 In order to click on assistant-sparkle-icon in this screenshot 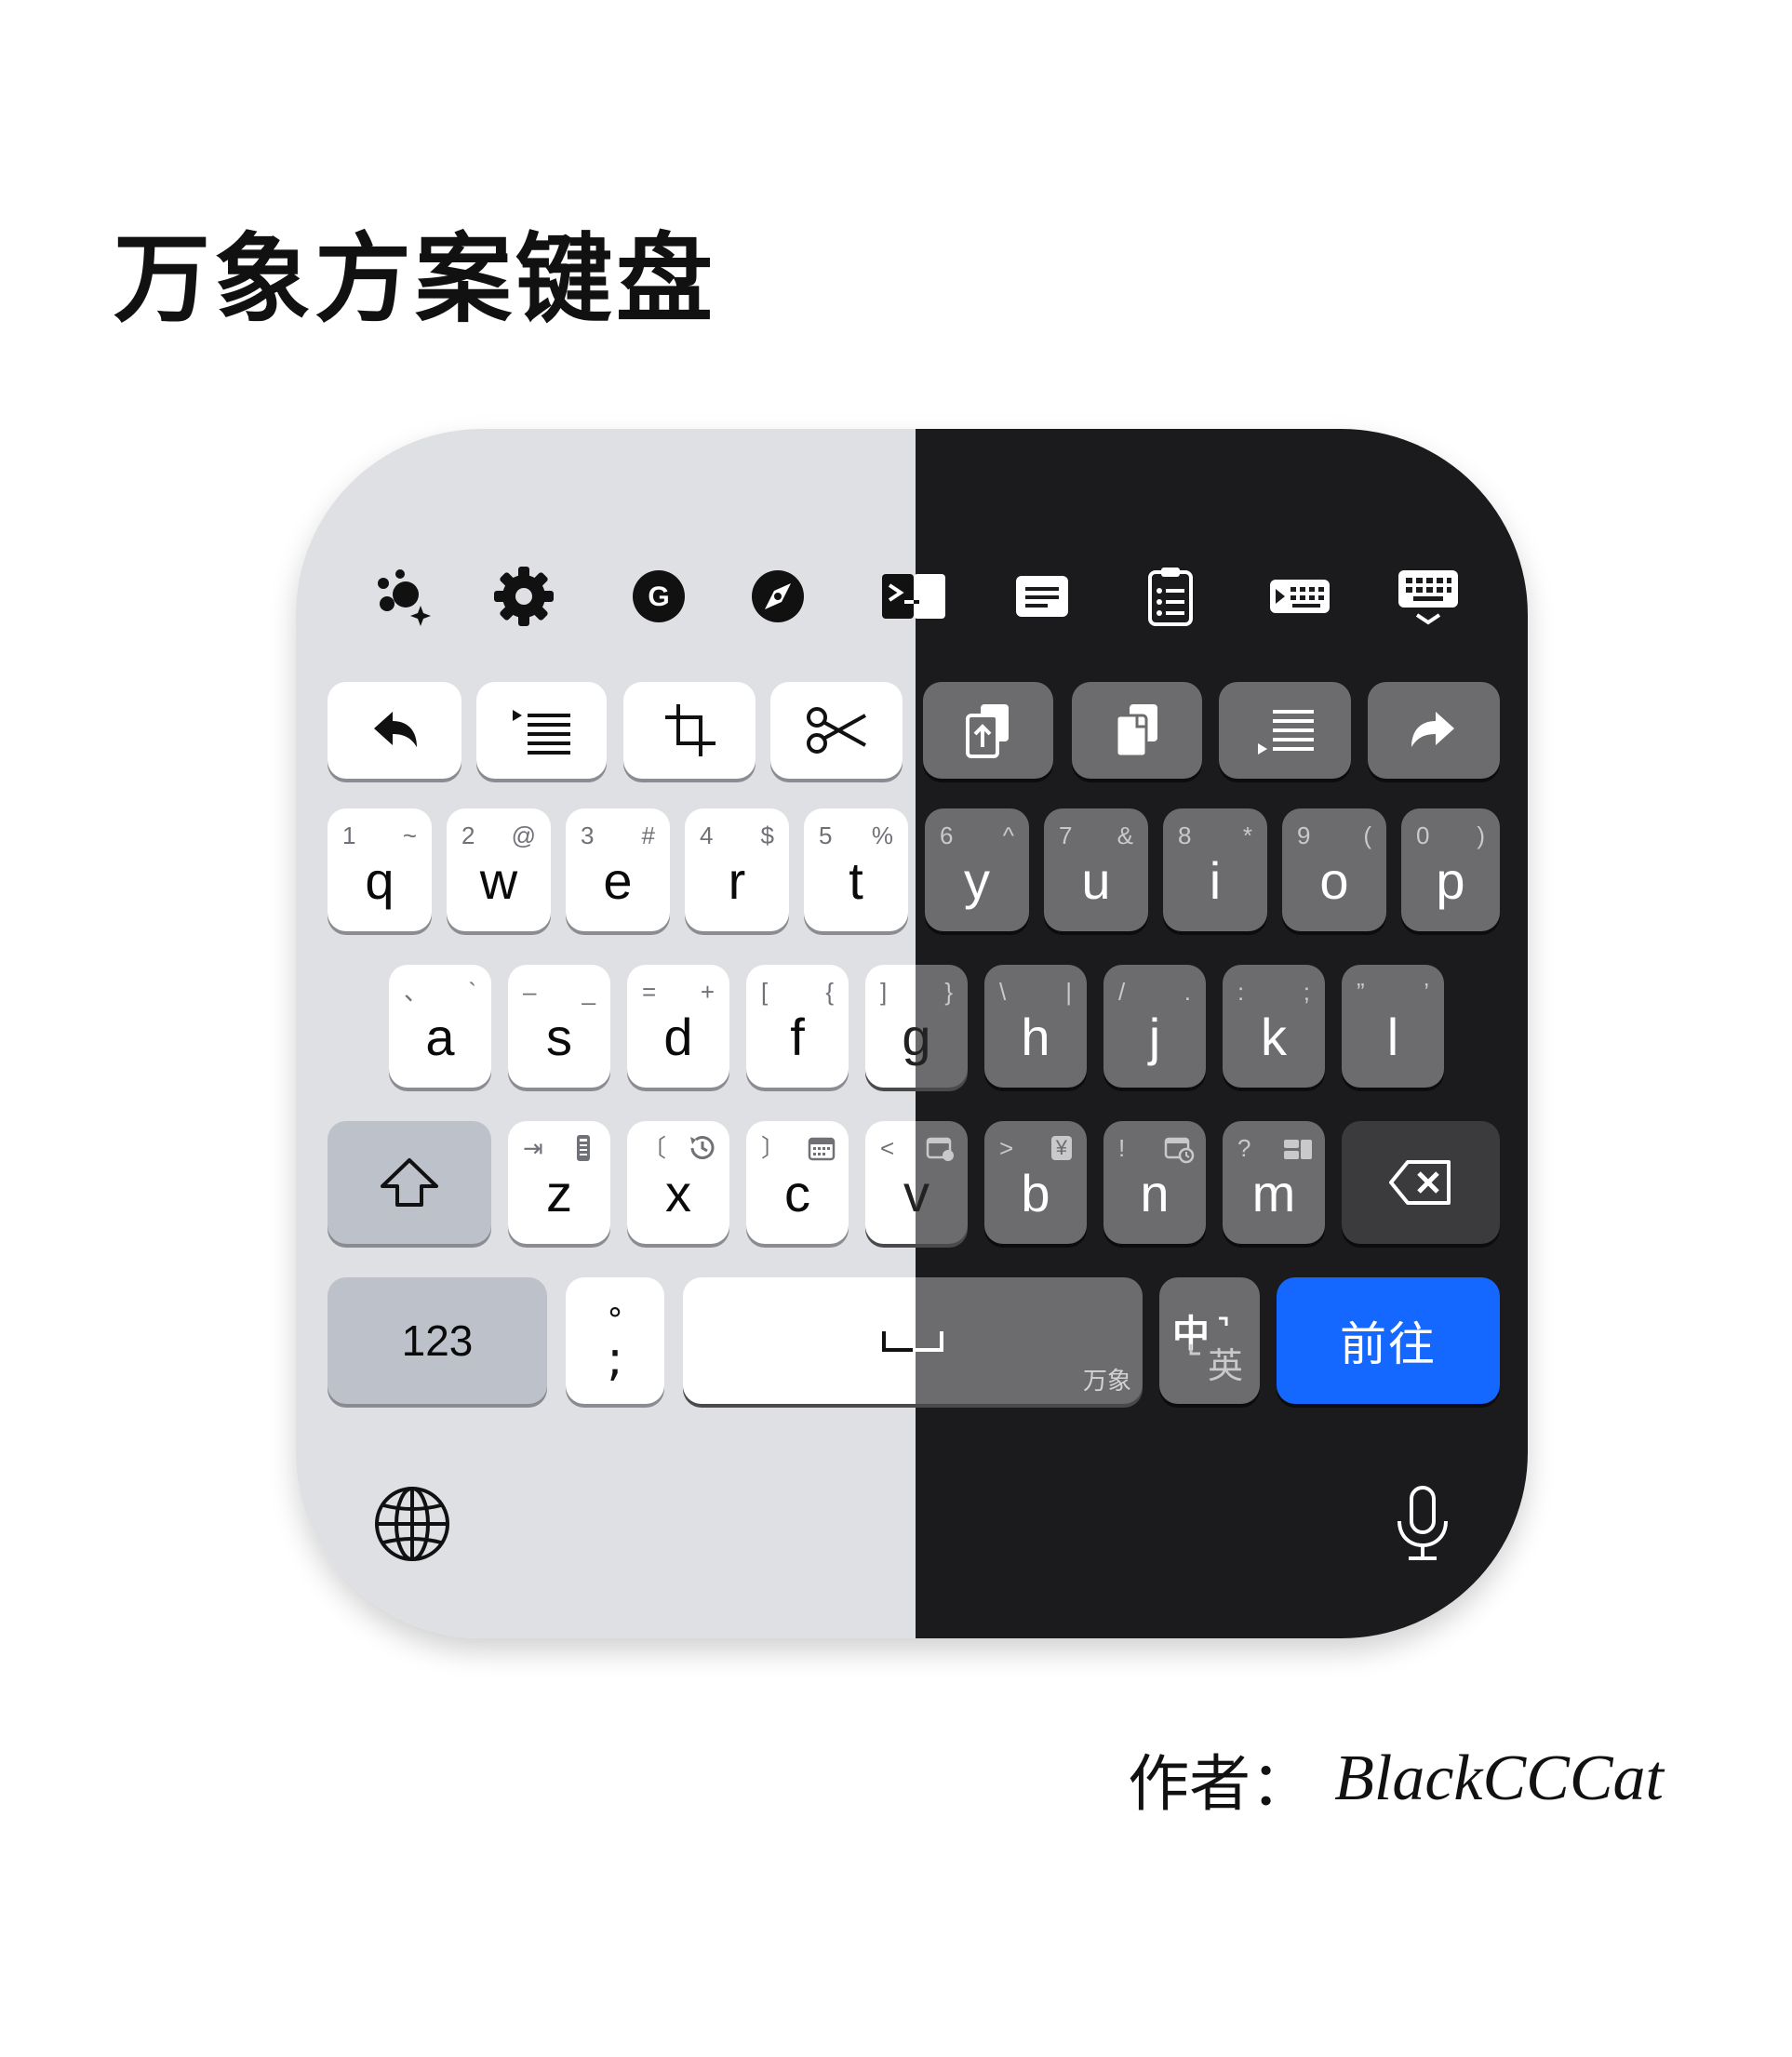, I will do `click(404, 597)`.